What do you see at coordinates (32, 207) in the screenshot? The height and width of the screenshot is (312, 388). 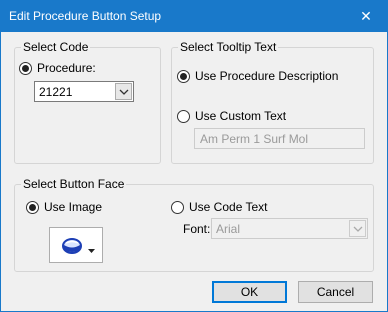 I see `use-image-radio-circle` at bounding box center [32, 207].